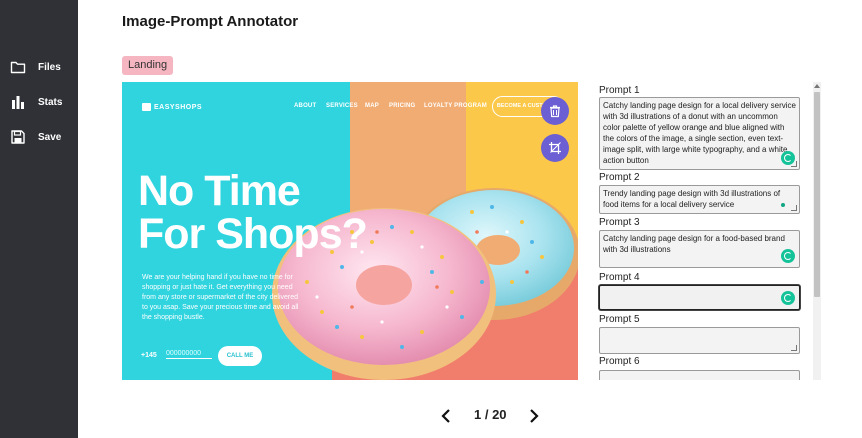  What do you see at coordinates (18, 137) in the screenshot?
I see `floppy-disk-icon` at bounding box center [18, 137].